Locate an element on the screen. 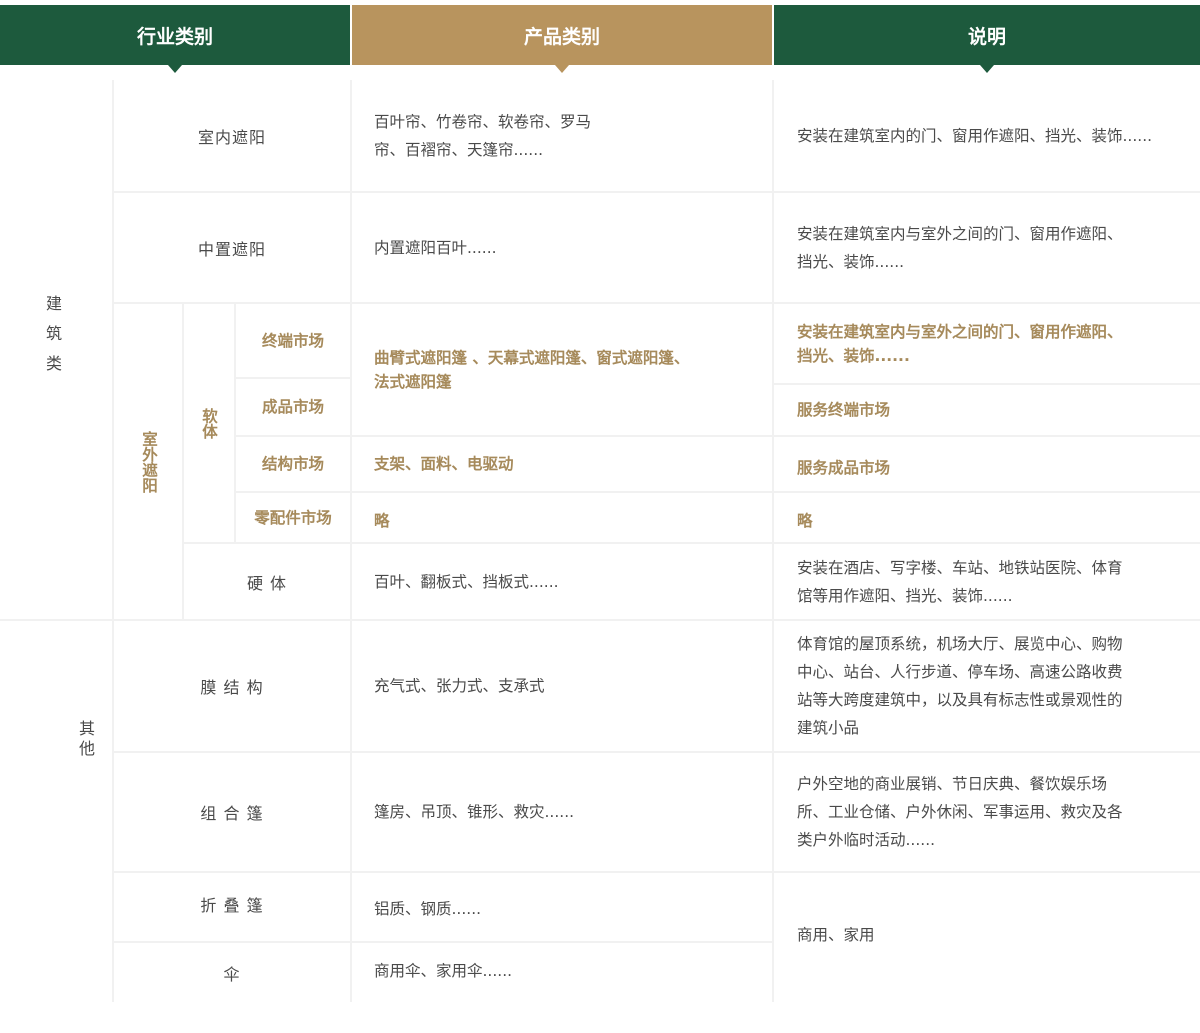 Image resolution: width=1200 pixels, height=1033 pixels. group-outdoor-label: 室外遮阳 is located at coordinates (149, 461).